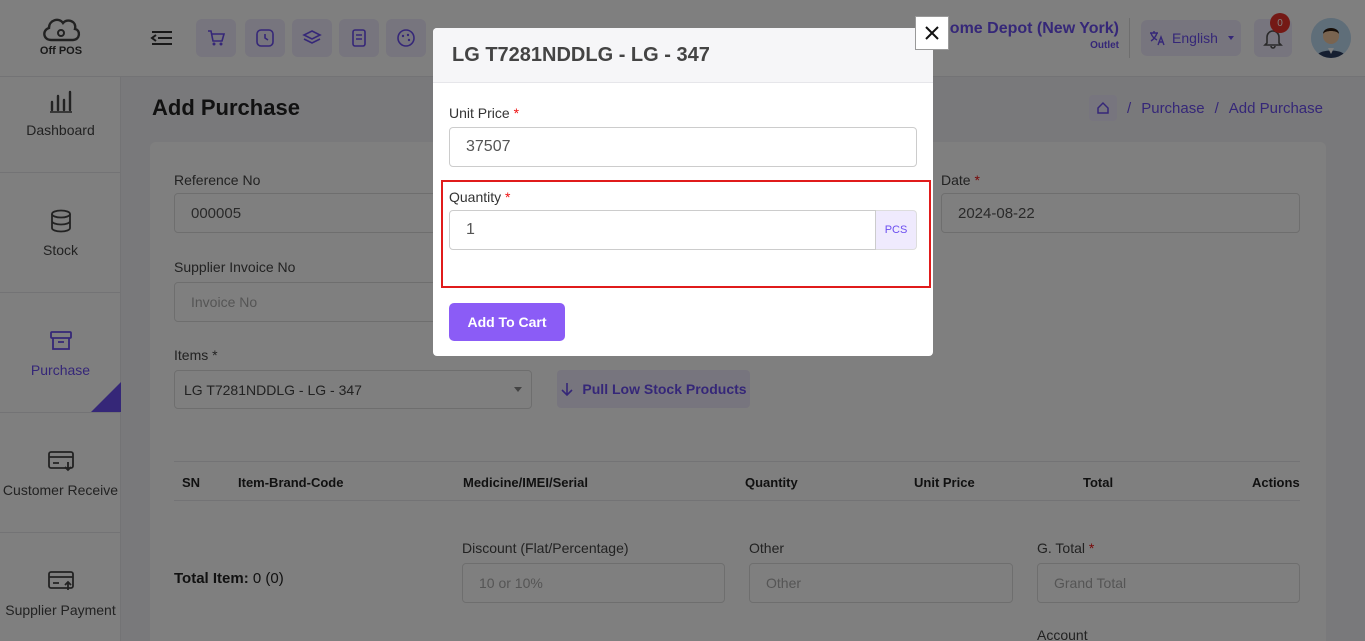 The width and height of the screenshot is (1365, 641). I want to click on add-to-cart-button: Add To Cart, so click(507, 322).